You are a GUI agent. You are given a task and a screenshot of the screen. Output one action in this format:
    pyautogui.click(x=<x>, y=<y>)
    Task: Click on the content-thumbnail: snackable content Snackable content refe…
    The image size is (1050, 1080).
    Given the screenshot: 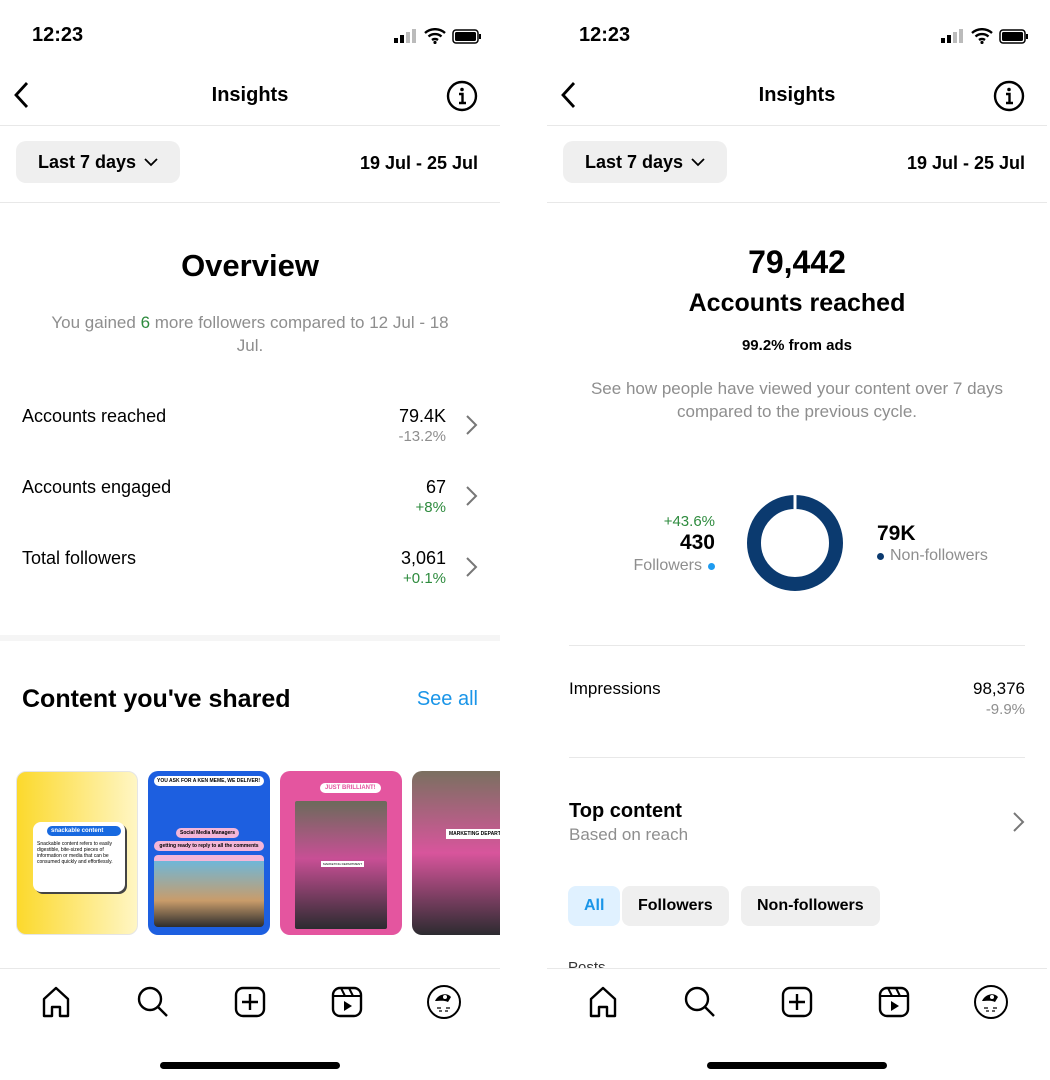 What is the action you would take?
    pyautogui.click(x=77, y=853)
    